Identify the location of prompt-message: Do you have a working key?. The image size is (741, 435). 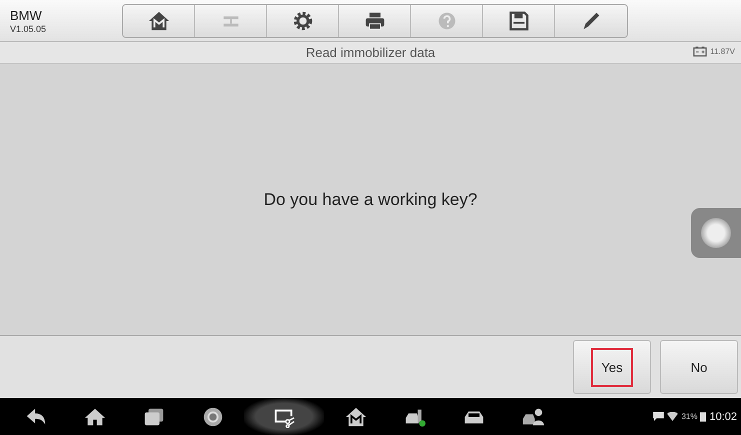
(371, 200).